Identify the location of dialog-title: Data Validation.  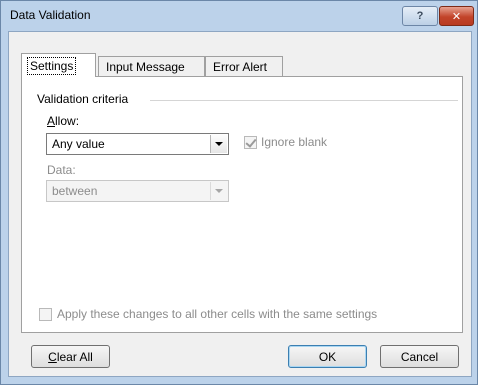
(50, 15).